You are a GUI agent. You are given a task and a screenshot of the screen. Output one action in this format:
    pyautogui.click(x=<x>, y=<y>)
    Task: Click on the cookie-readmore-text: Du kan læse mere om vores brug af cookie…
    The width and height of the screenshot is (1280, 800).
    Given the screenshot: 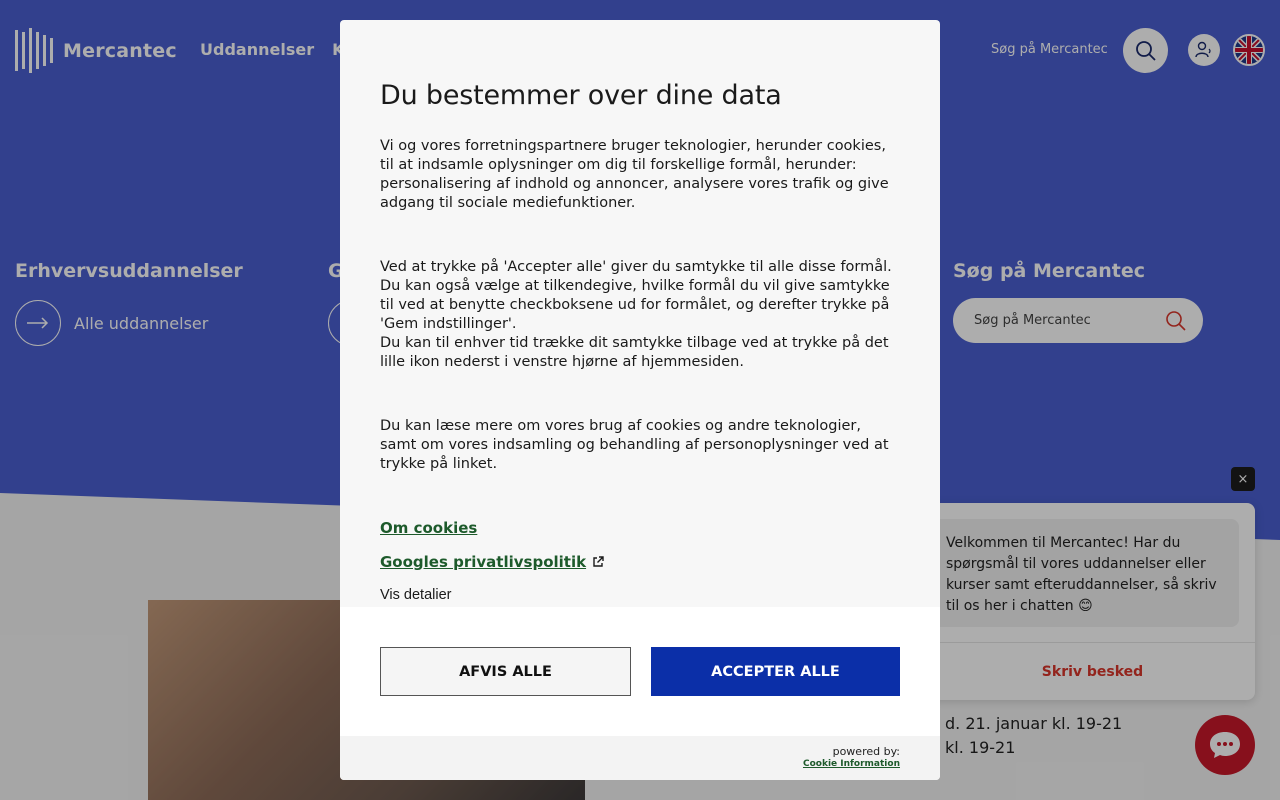 What is the action you would take?
    pyautogui.click(x=634, y=445)
    